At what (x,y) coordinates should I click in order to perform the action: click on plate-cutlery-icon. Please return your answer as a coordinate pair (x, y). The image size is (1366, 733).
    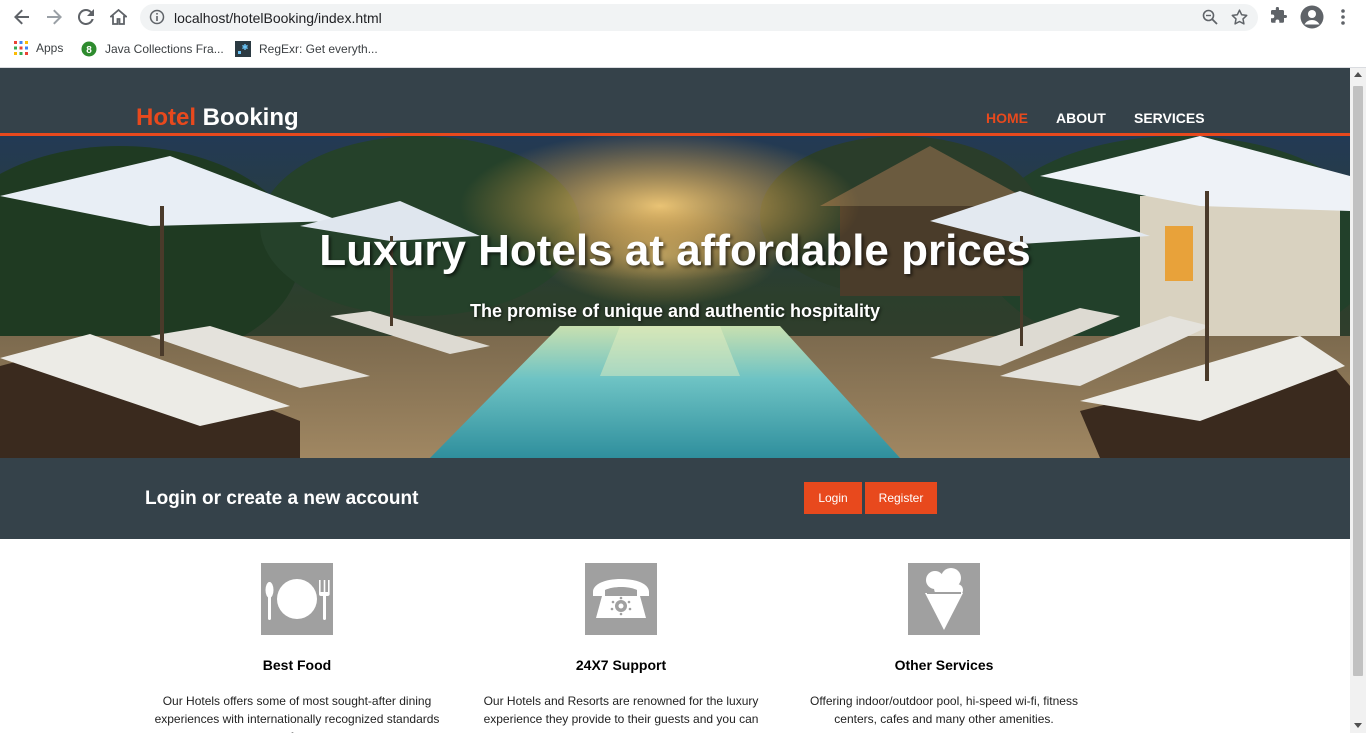
    Looking at the image, I should click on (297, 599).